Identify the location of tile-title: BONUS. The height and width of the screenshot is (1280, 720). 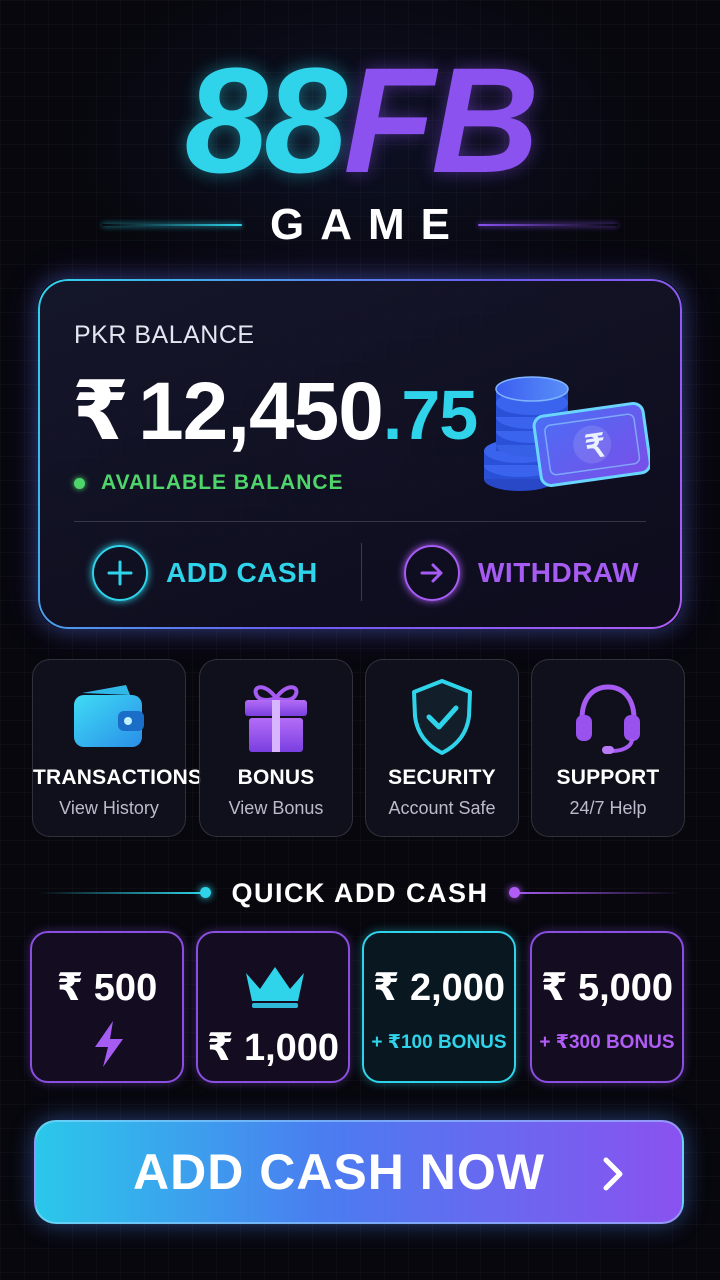
(276, 777).